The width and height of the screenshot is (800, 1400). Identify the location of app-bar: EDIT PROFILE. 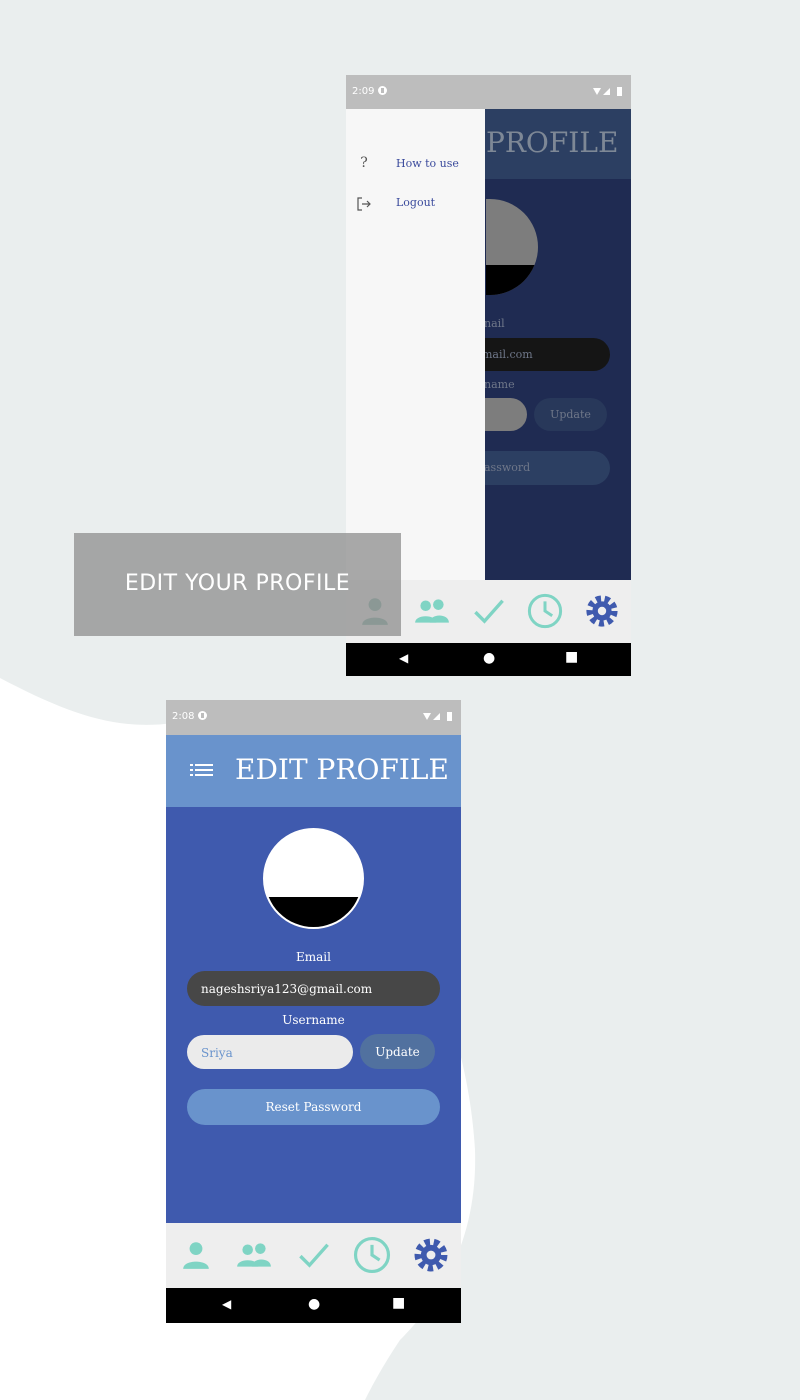
(313, 771).